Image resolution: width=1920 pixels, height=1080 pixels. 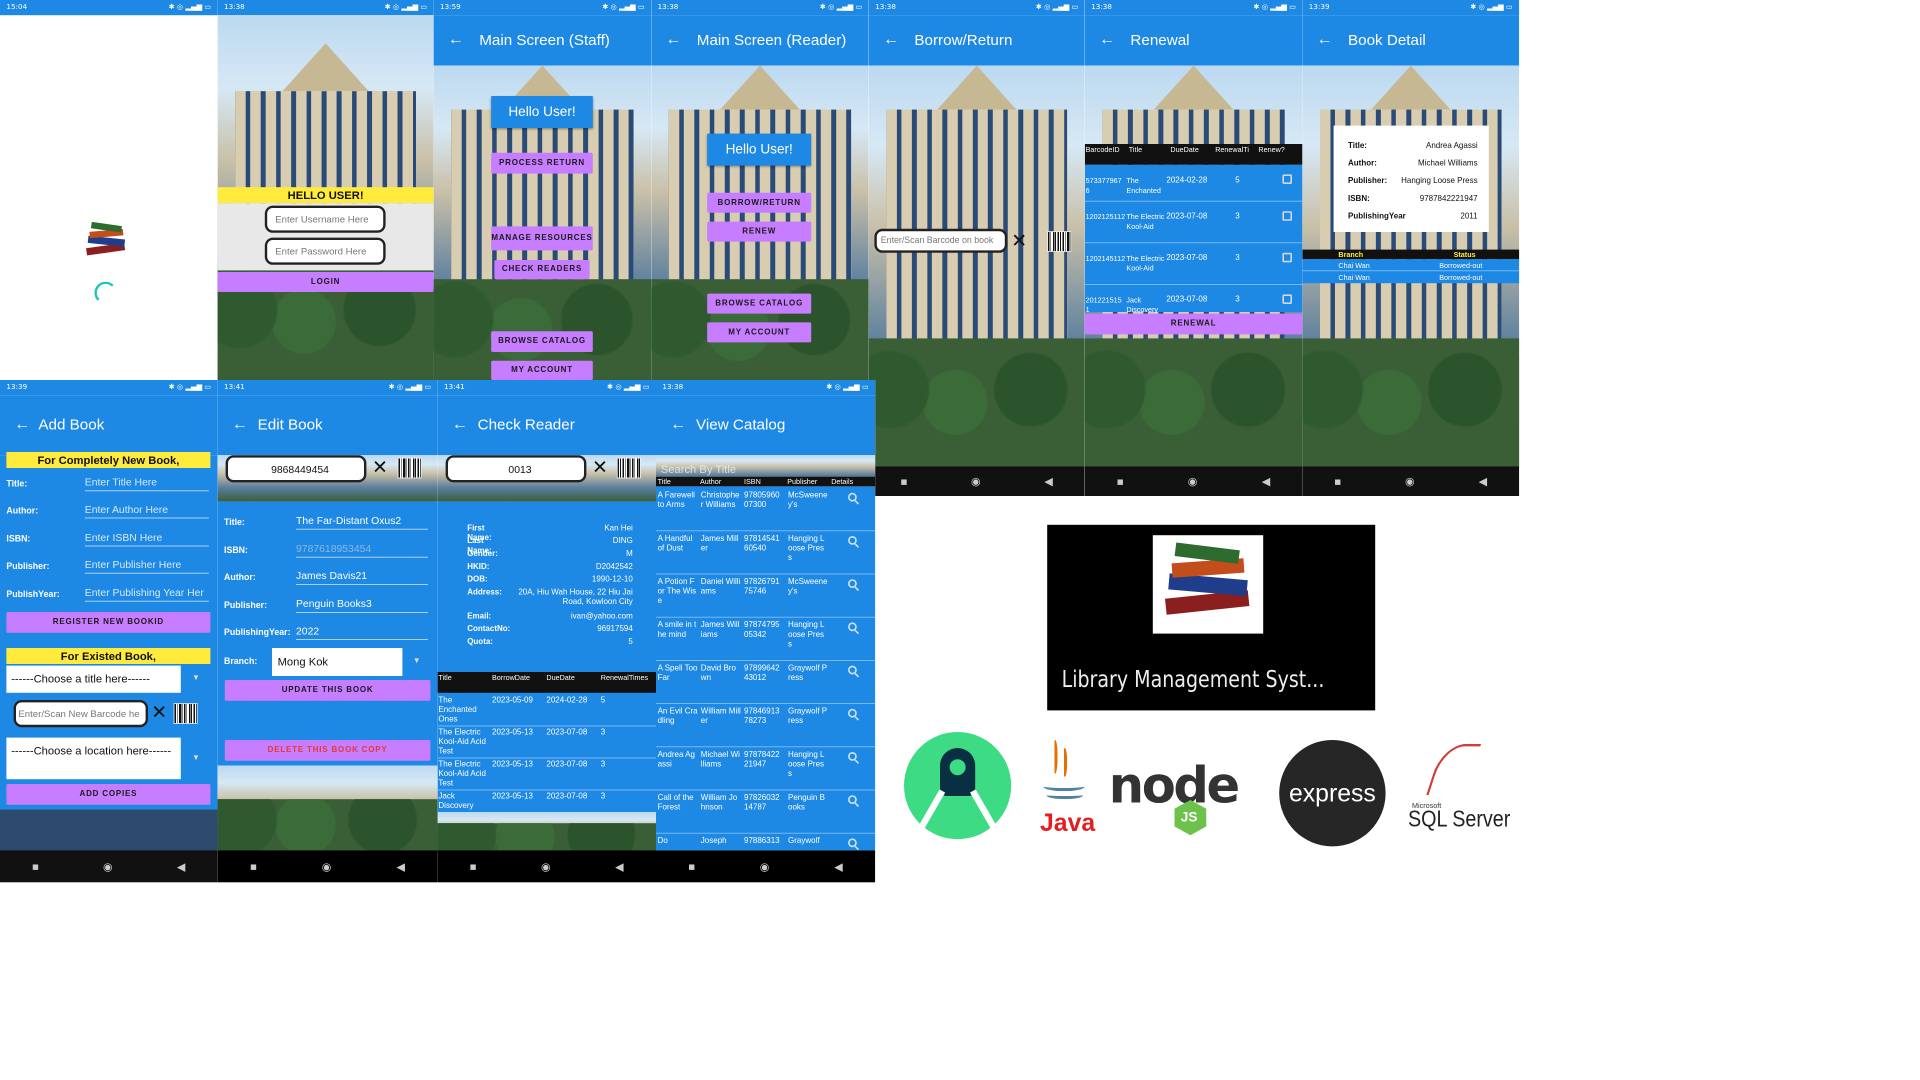 I want to click on hello-banner: HELLO USER!, so click(x=325, y=195).